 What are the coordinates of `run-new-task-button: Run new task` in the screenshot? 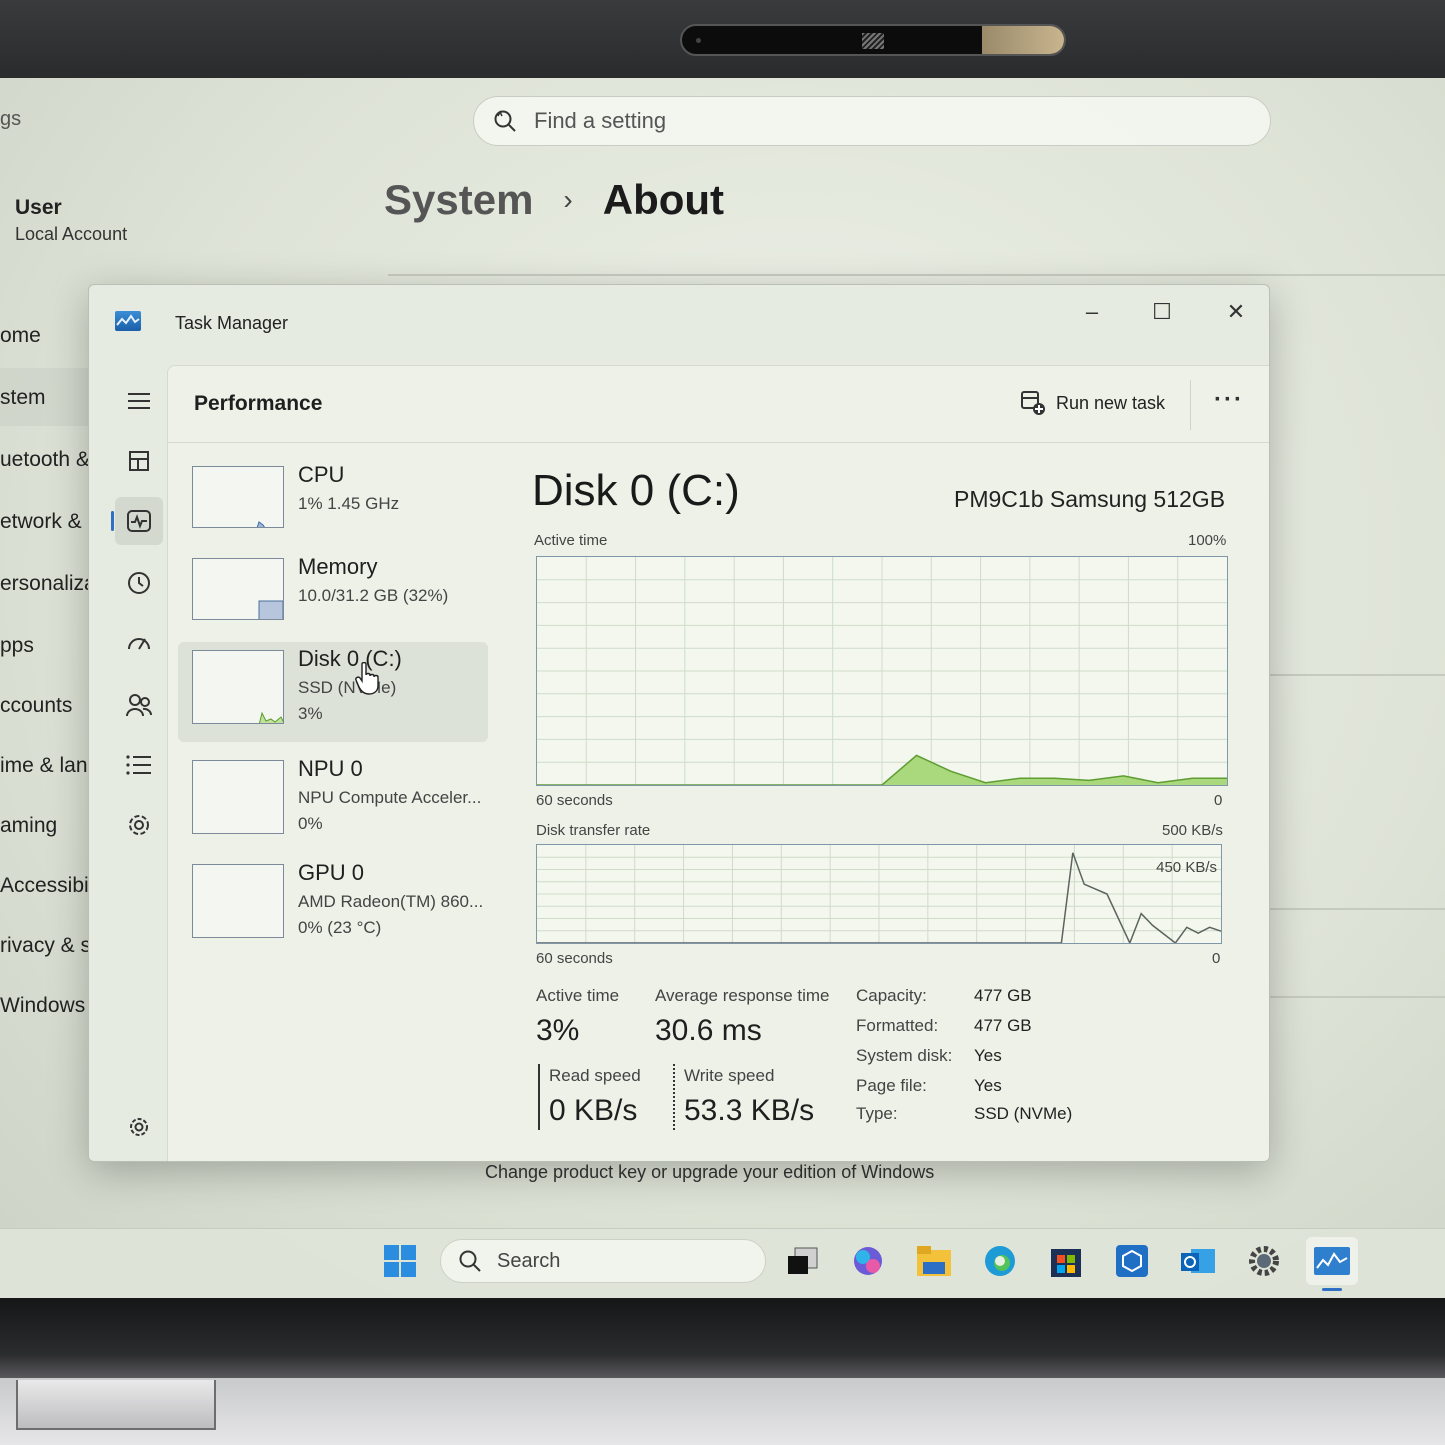 It's located at (1092, 403).